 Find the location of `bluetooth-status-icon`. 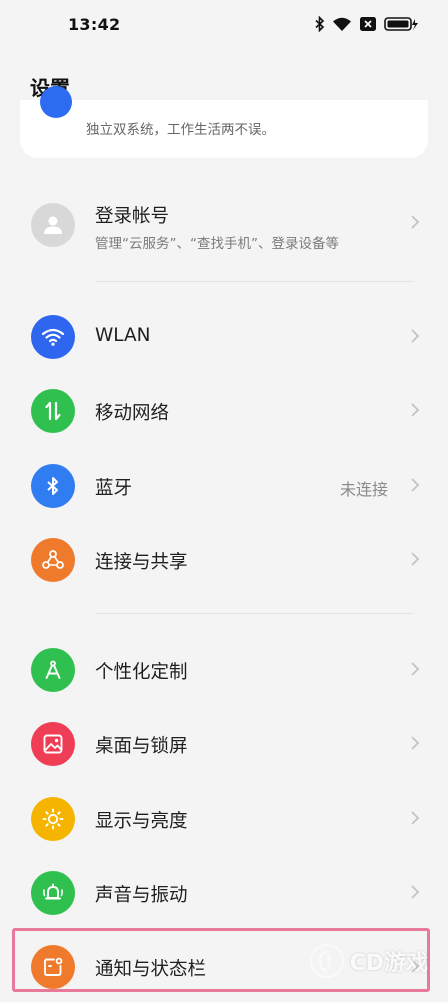

bluetooth-status-icon is located at coordinates (320, 24).